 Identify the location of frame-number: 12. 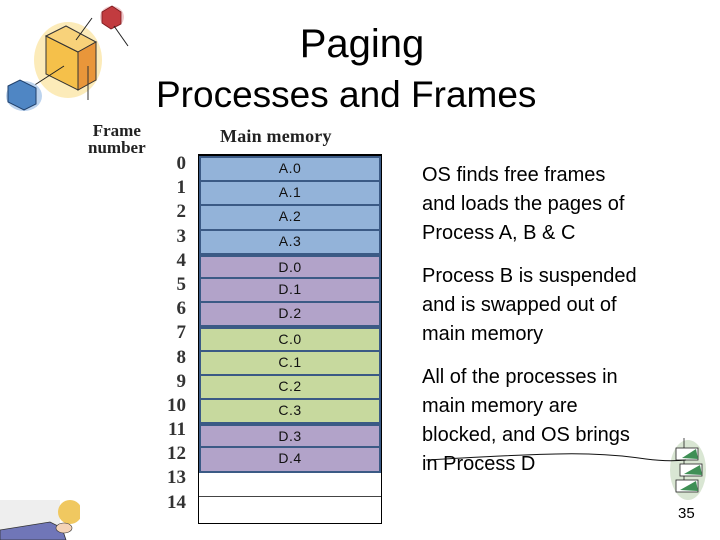
(176, 454).